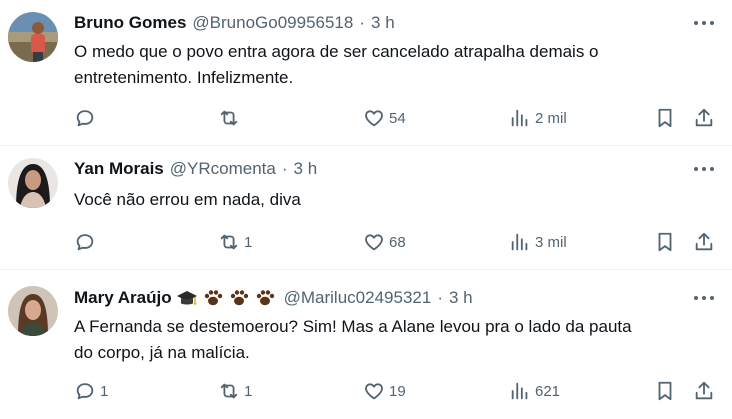  What do you see at coordinates (534, 391) in the screenshot?
I see `views-button: 621` at bounding box center [534, 391].